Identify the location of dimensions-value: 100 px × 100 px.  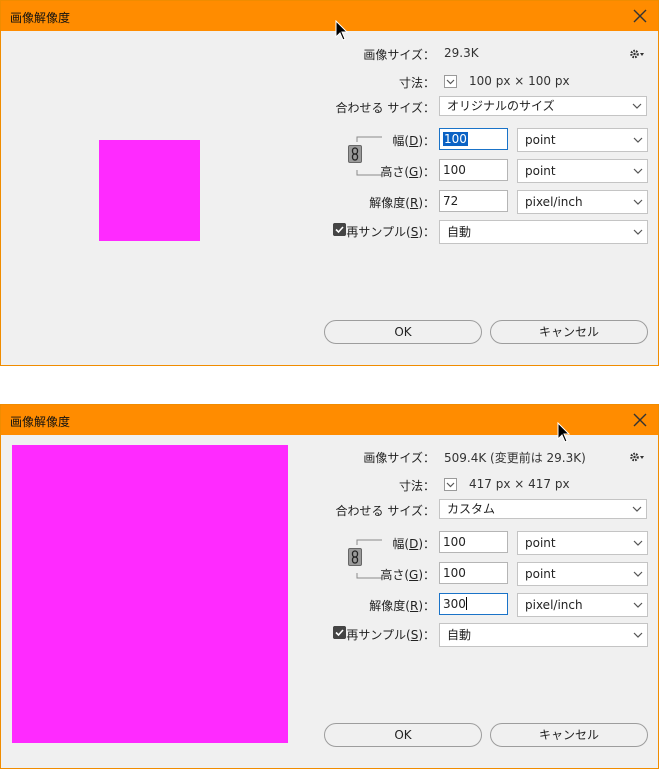
(519, 81).